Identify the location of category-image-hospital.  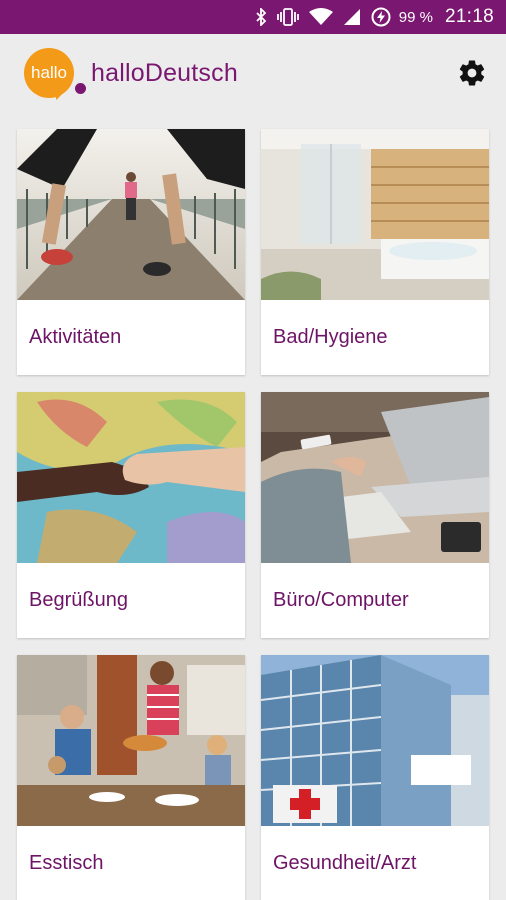
(375, 740).